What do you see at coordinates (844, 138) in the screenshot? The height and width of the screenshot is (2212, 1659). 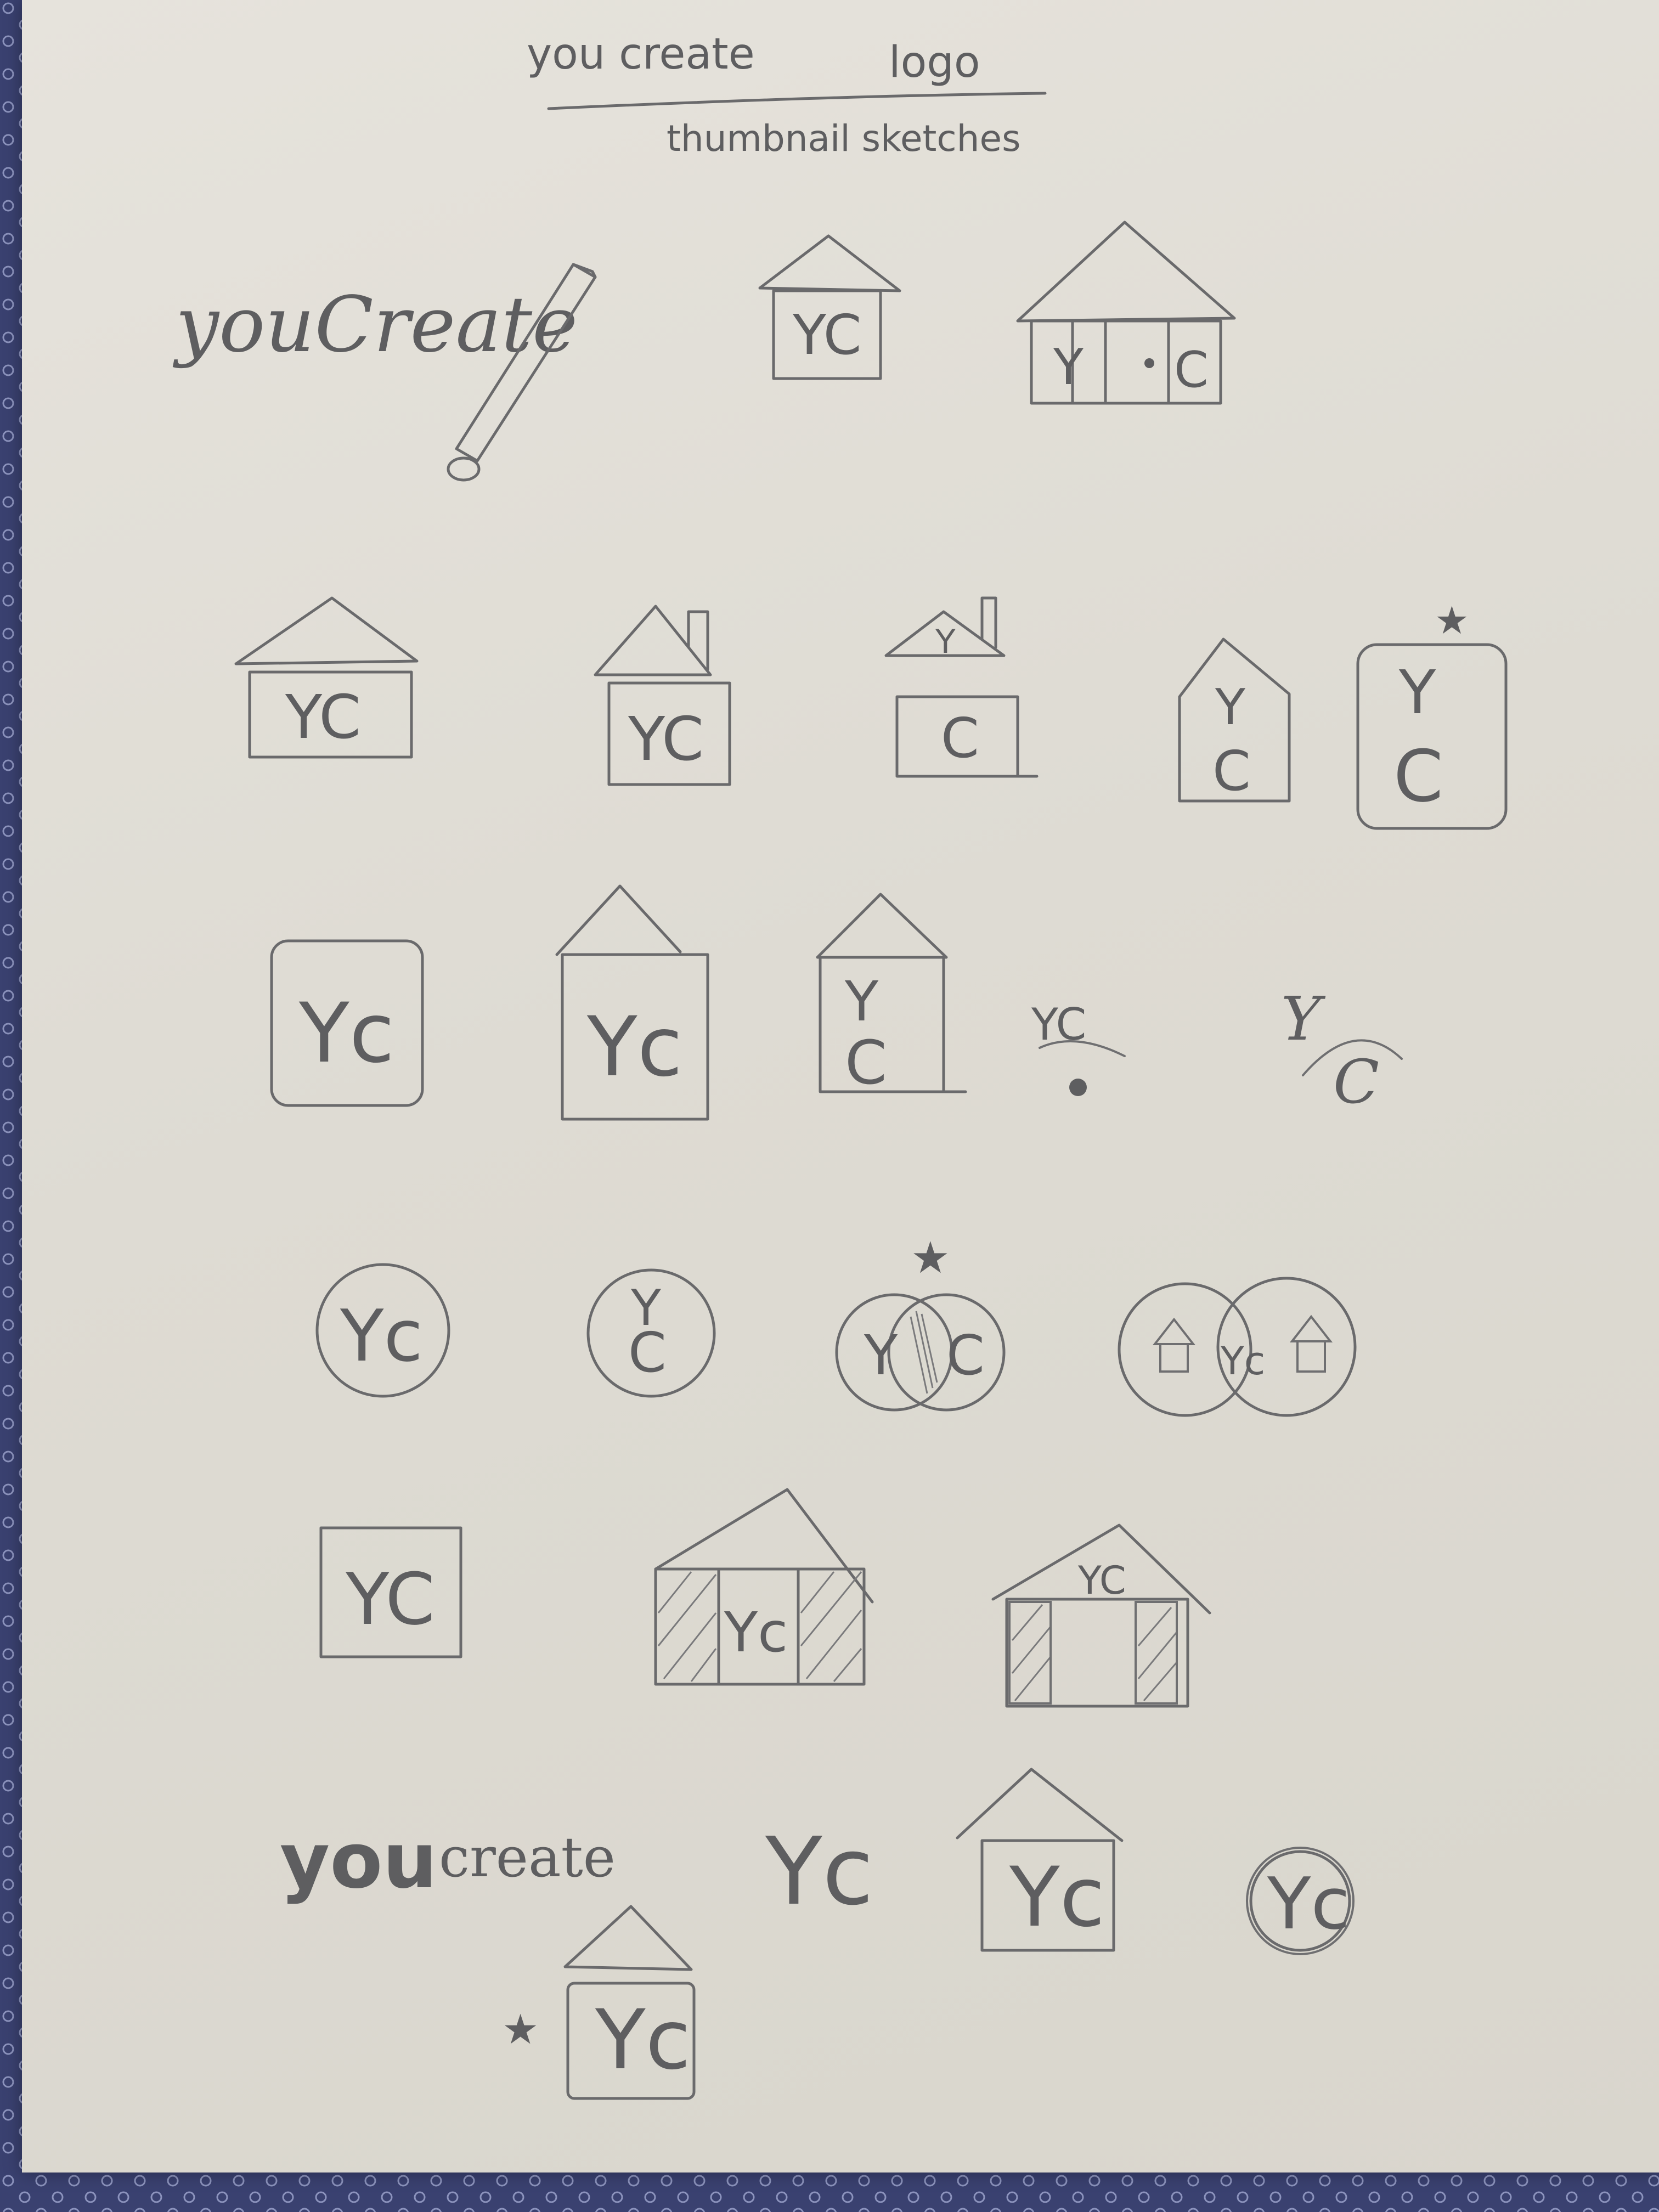 I see `page-subtitle: thumbnail sketches` at bounding box center [844, 138].